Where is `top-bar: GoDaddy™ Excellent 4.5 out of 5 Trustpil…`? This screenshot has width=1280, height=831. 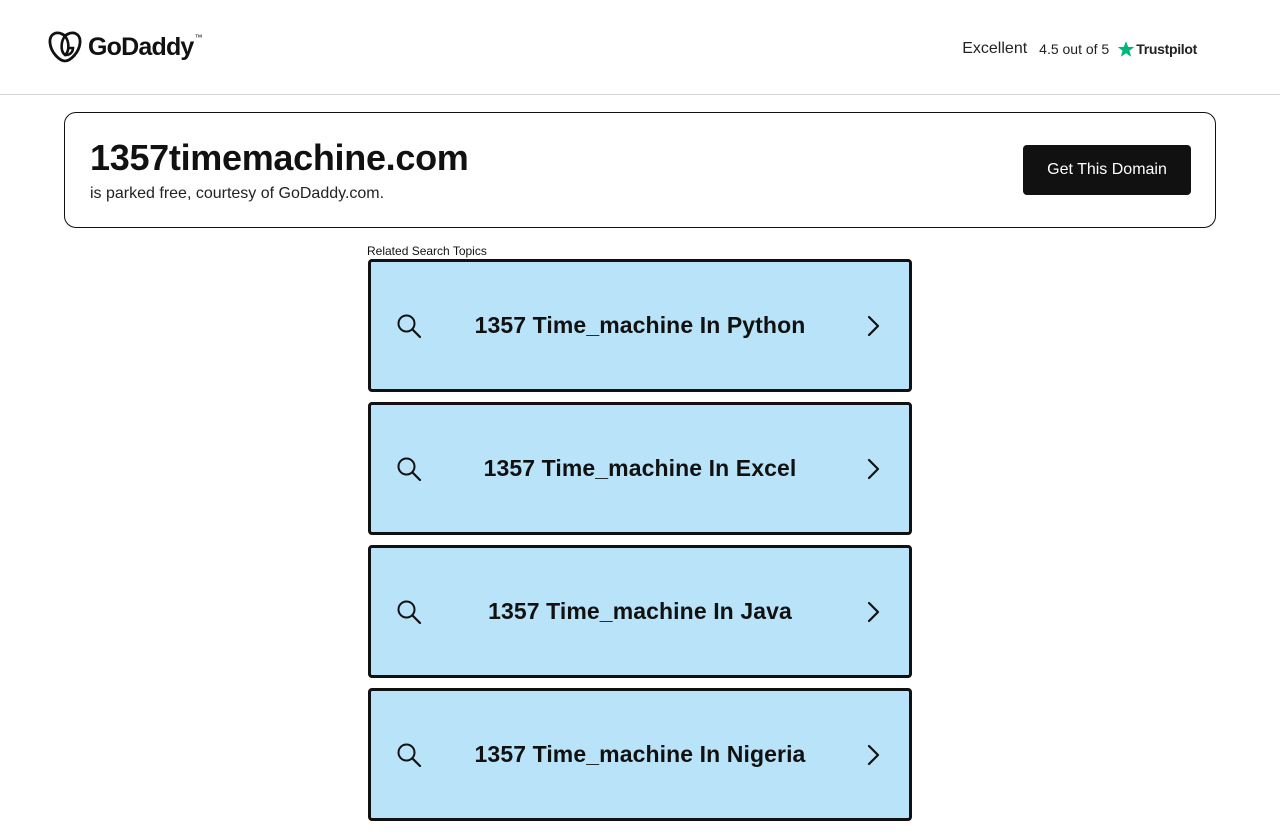 top-bar: GoDaddy™ Excellent 4.5 out of 5 Trustpil… is located at coordinates (640, 47).